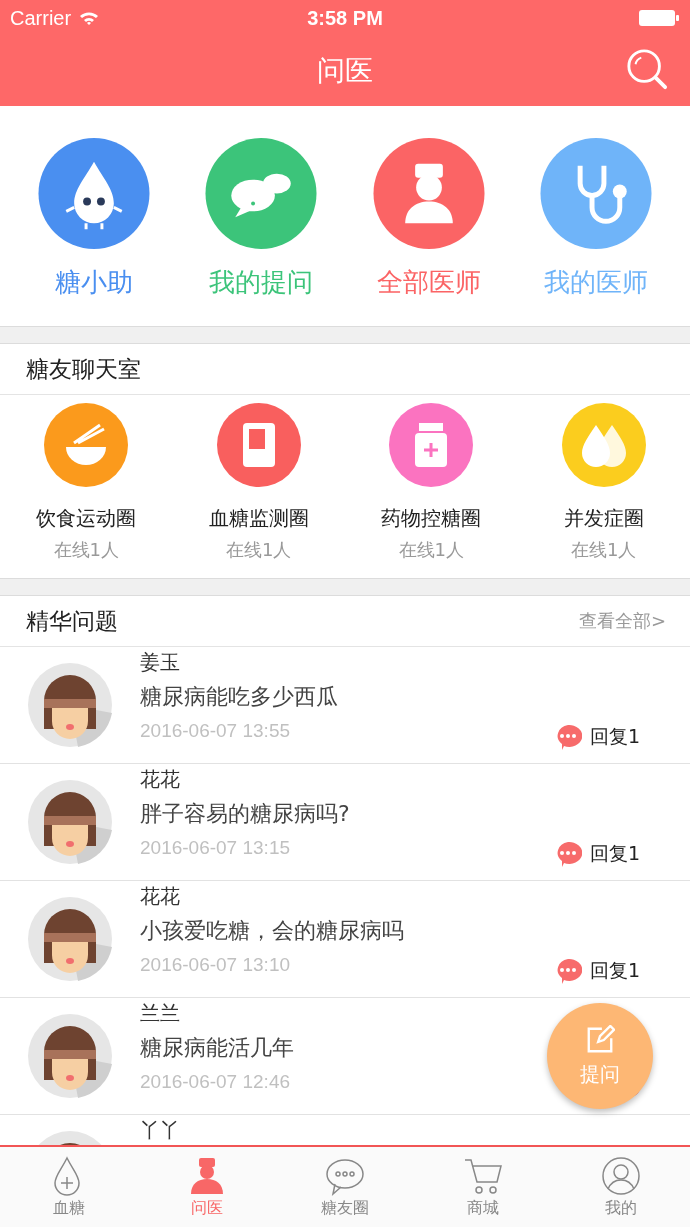 The image size is (690, 1227). Describe the element at coordinates (345, 1187) in the screenshot. I see `tab-item: 糖友圈` at that location.